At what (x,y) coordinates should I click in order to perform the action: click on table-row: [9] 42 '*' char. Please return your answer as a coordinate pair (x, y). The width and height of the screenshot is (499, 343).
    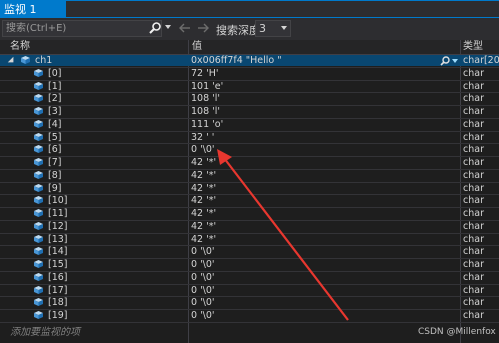
    Looking at the image, I should click on (249, 189).